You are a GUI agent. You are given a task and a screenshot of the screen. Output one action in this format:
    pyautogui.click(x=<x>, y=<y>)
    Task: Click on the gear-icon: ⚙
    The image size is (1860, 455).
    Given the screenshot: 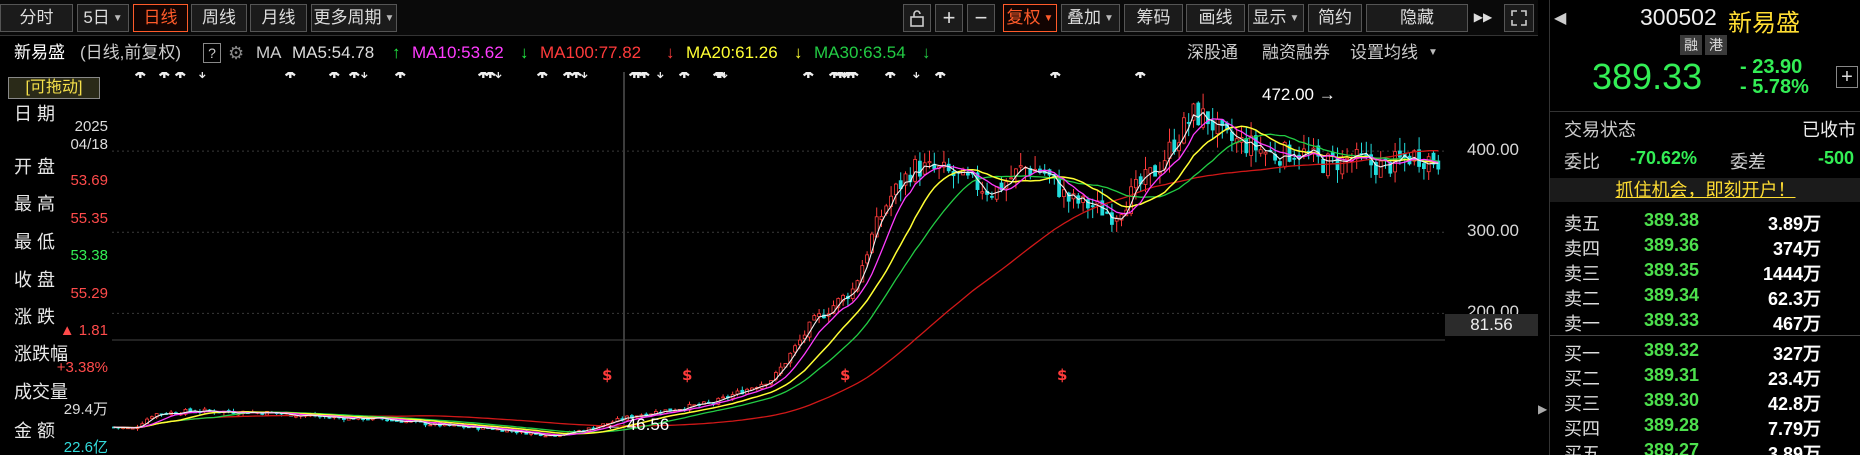 What is the action you would take?
    pyautogui.click(x=236, y=53)
    